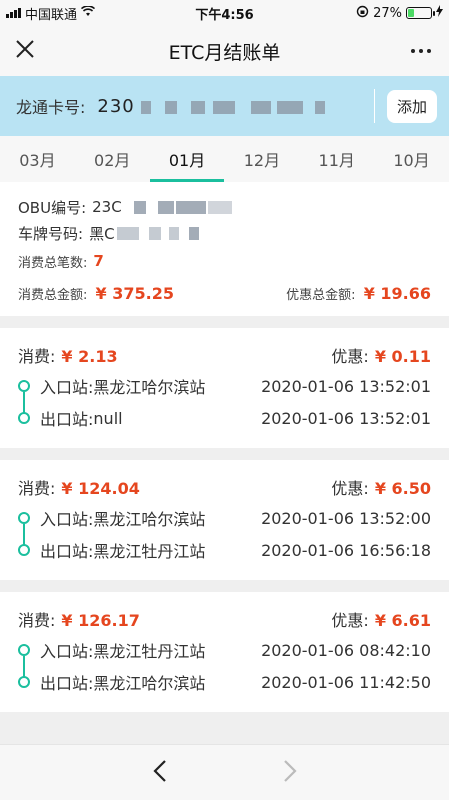 The width and height of the screenshot is (449, 800). Describe the element at coordinates (336, 159) in the screenshot. I see `tab-11: 11月` at that location.